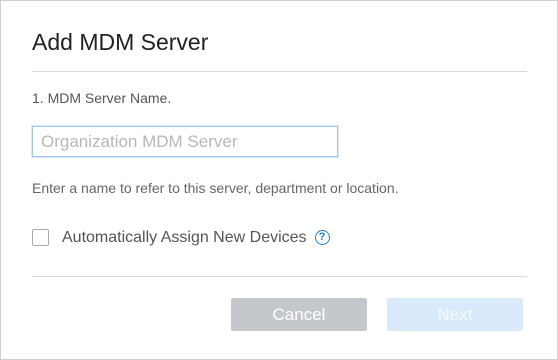  I want to click on auto-assign-checkbox, so click(40, 237).